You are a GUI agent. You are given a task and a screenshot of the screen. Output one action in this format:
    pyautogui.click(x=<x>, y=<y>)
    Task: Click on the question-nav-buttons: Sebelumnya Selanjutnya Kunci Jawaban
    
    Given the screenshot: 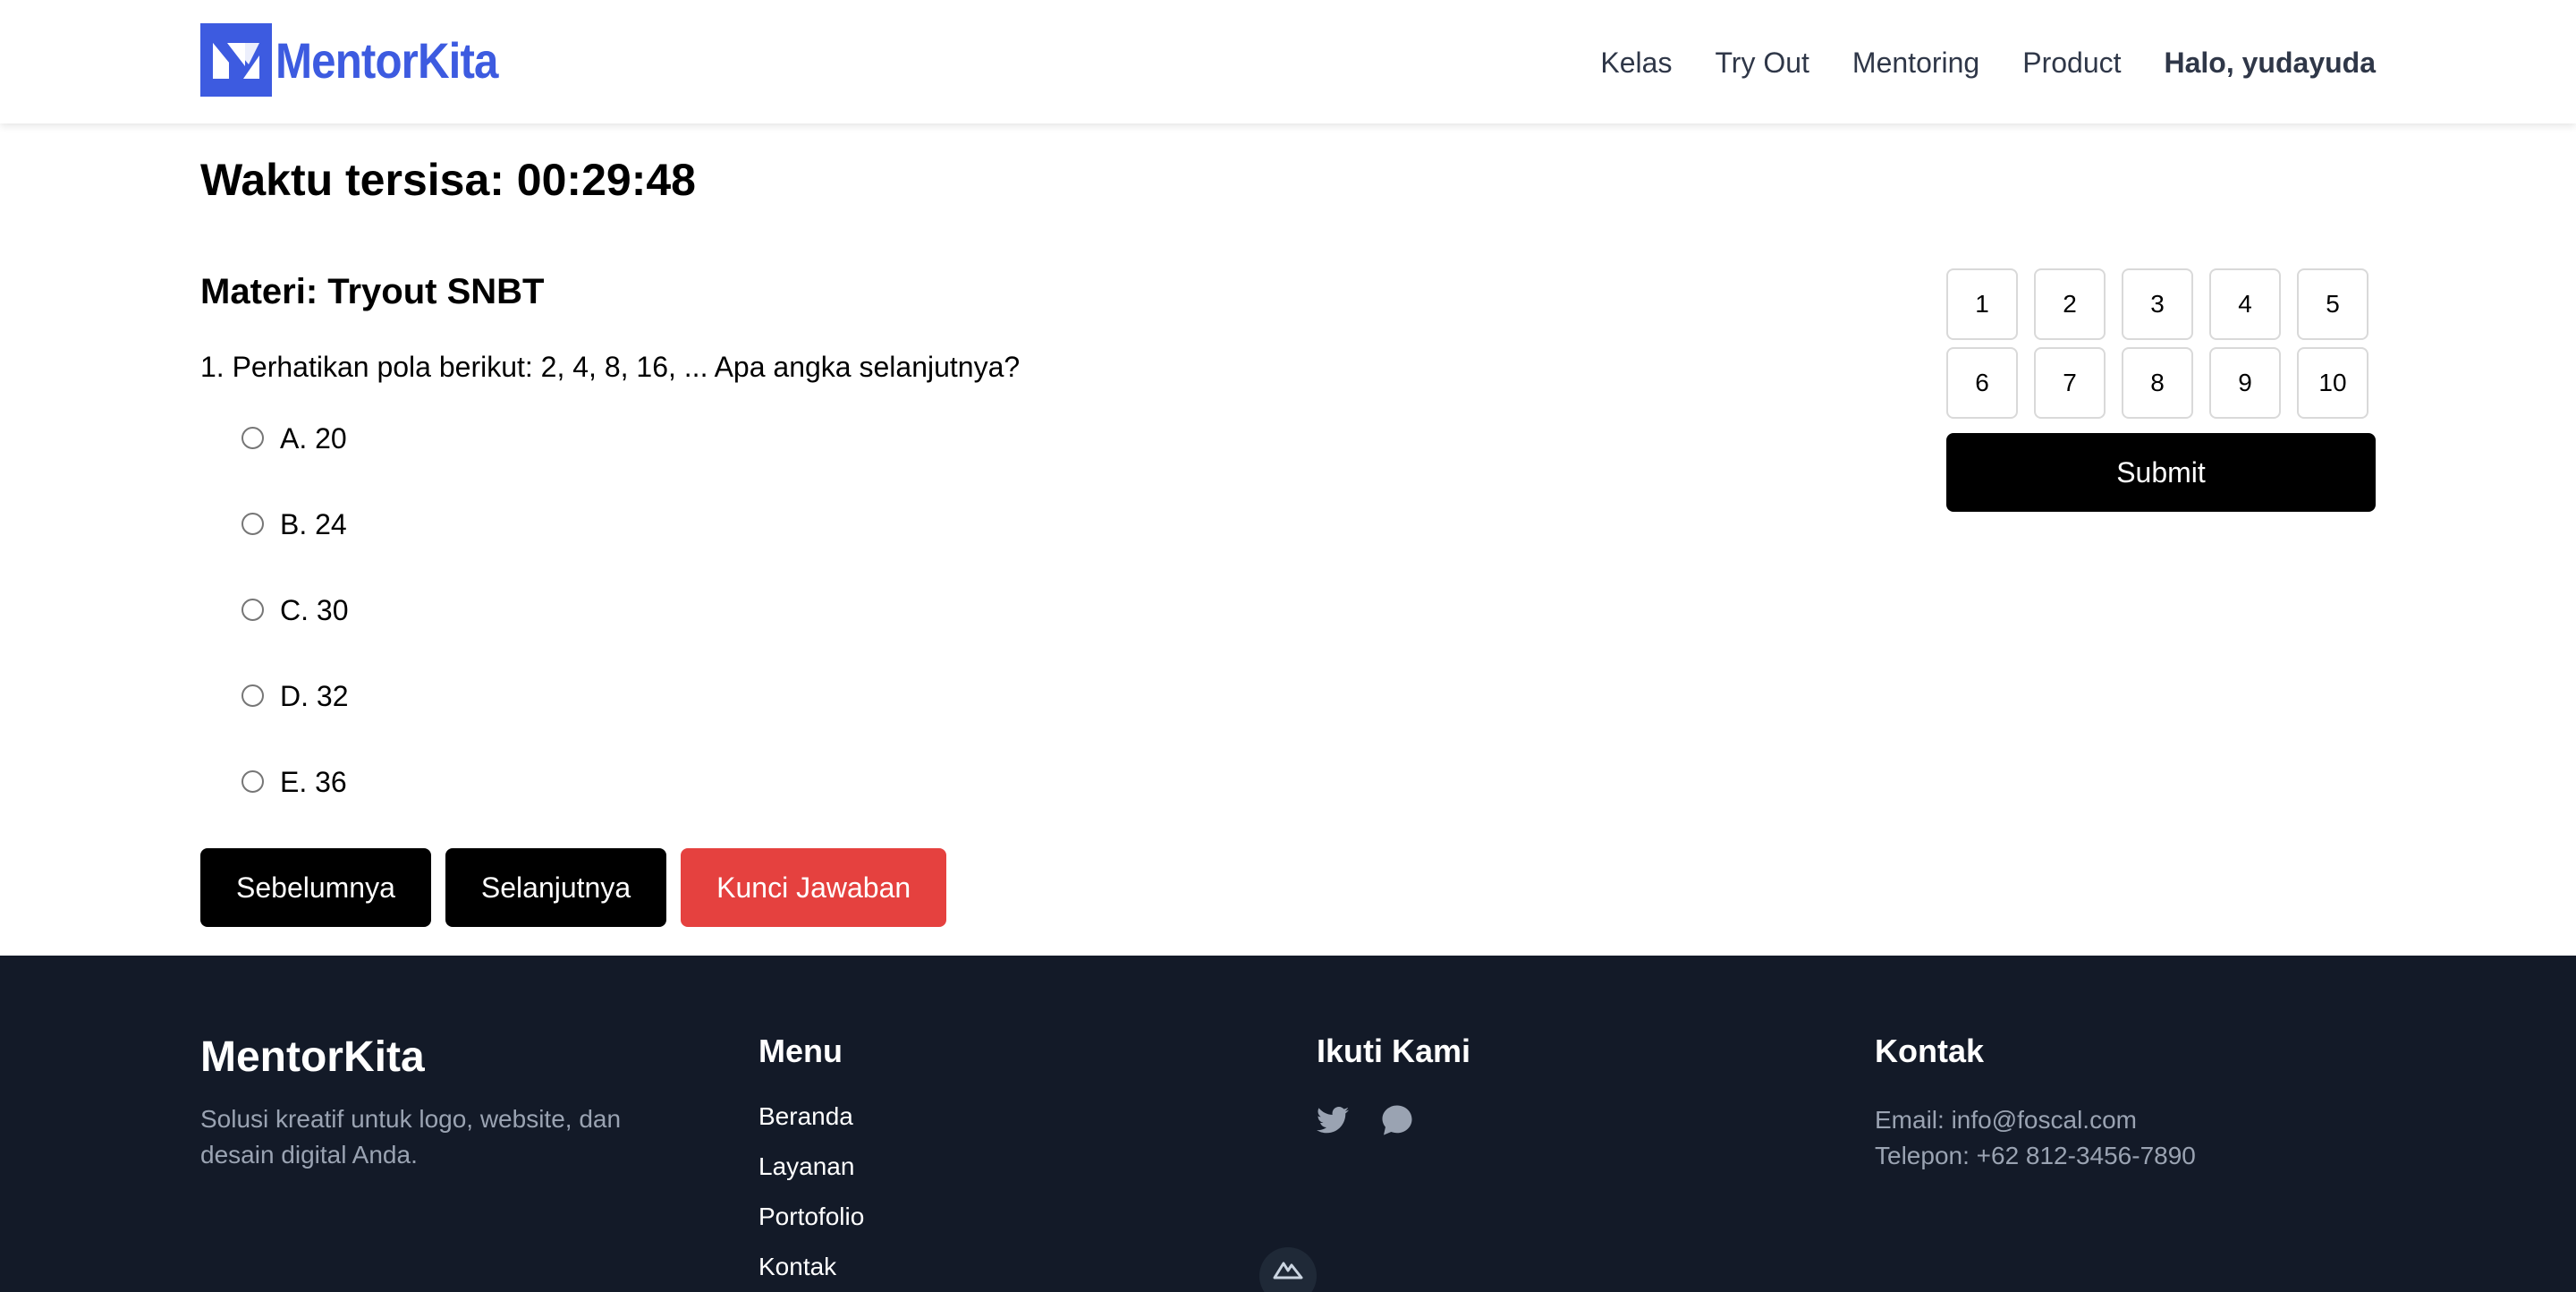 What is the action you would take?
    pyautogui.click(x=573, y=887)
    